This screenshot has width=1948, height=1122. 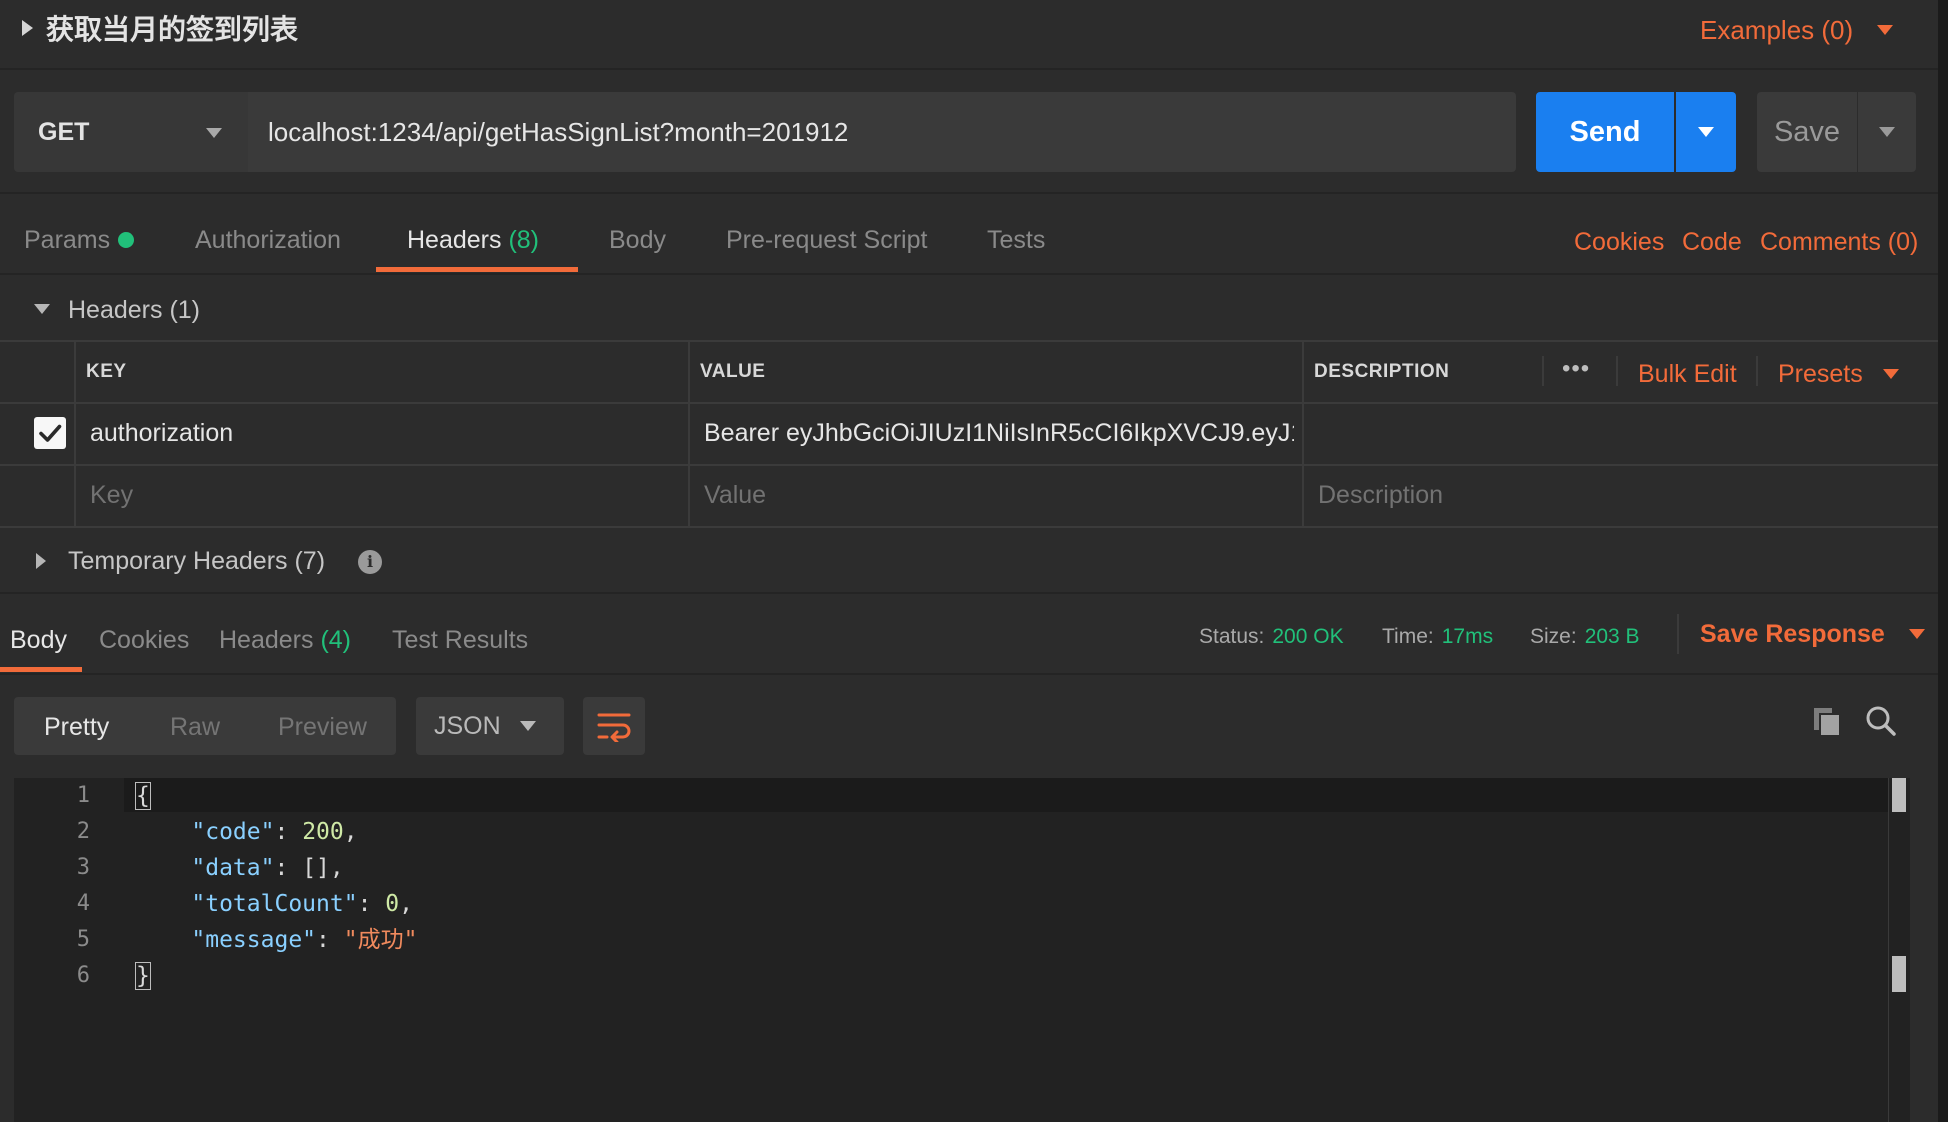 I want to click on code-line: "code": 200,, so click(x=274, y=832).